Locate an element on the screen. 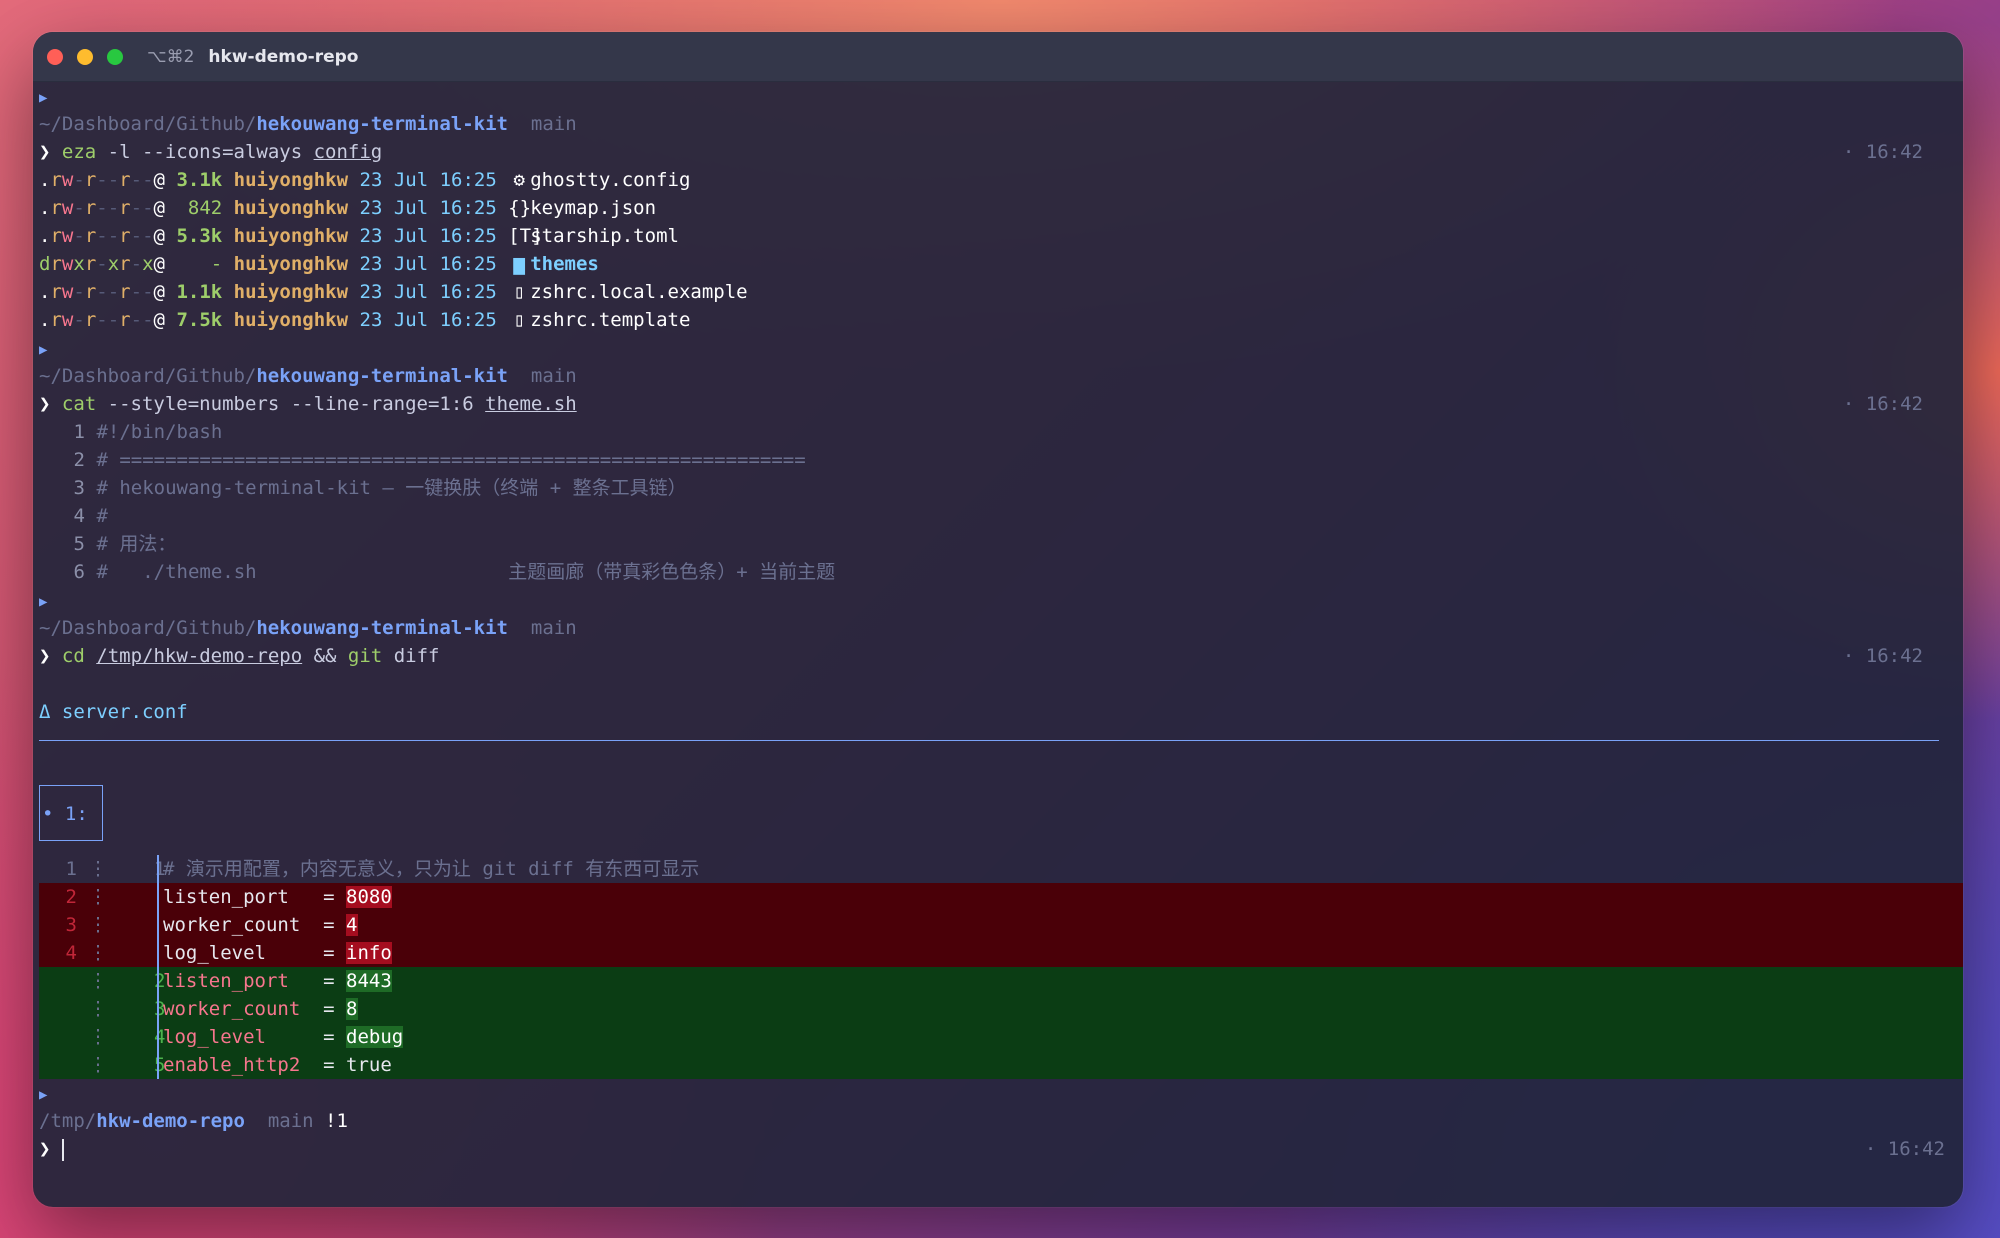  directory-name: themes is located at coordinates (564, 264).